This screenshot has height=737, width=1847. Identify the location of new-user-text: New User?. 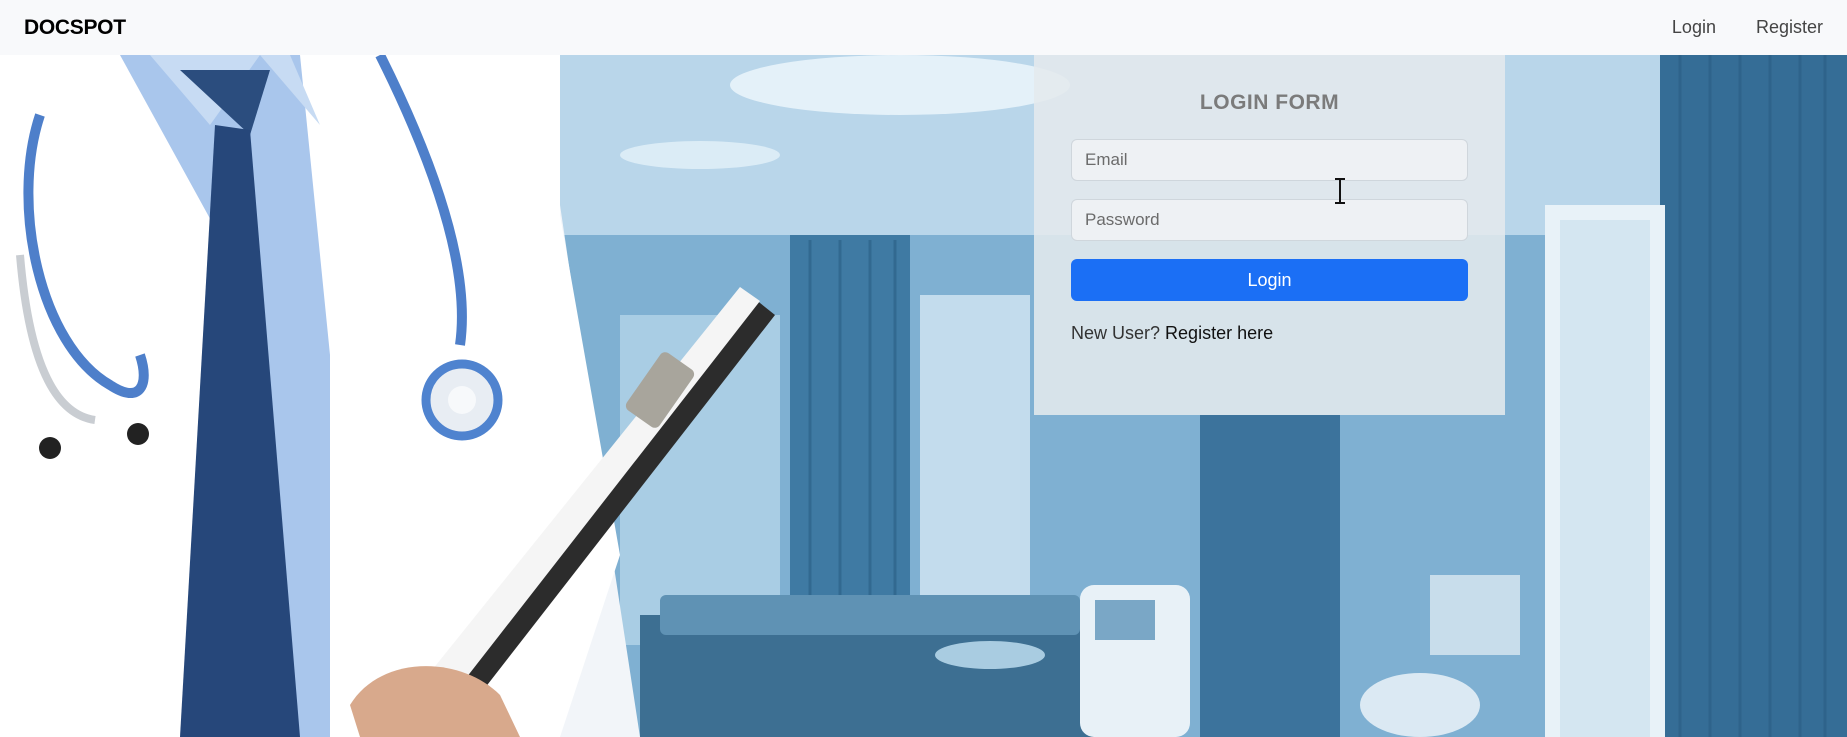
(1116, 333).